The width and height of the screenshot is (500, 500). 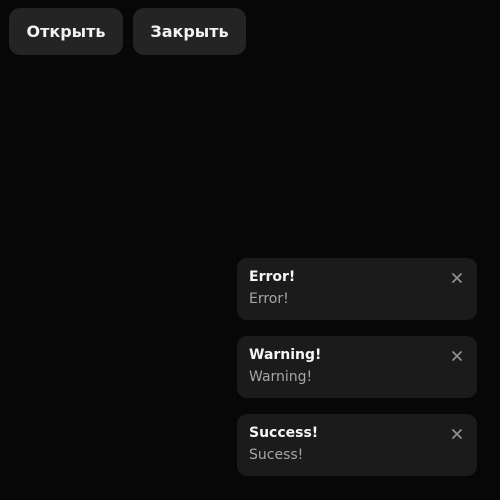 What do you see at coordinates (285, 355) in the screenshot?
I see `toast-title: Warning!` at bounding box center [285, 355].